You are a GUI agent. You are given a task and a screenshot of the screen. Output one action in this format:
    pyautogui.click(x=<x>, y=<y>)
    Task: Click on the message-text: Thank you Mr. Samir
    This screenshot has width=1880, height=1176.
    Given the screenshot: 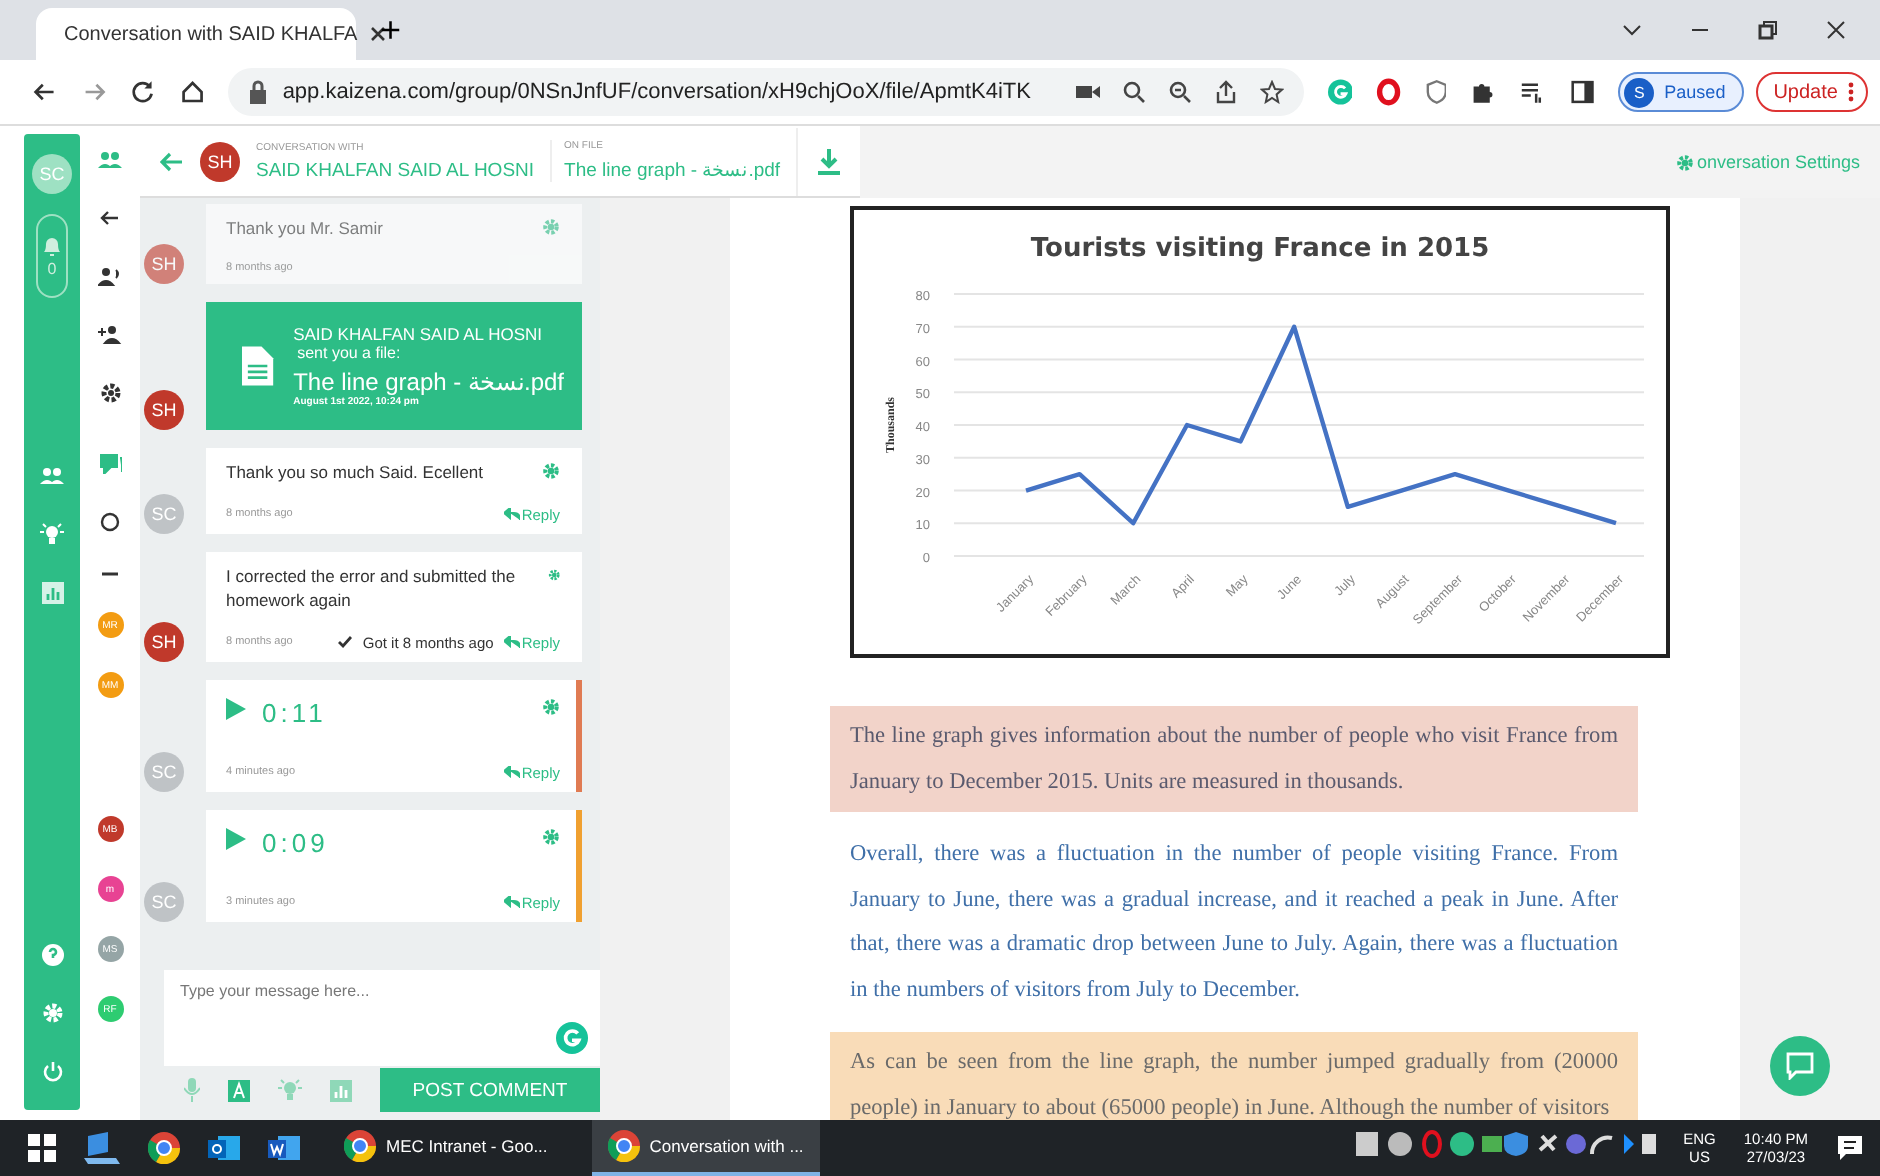 What is the action you would take?
    pyautogui.click(x=304, y=230)
    